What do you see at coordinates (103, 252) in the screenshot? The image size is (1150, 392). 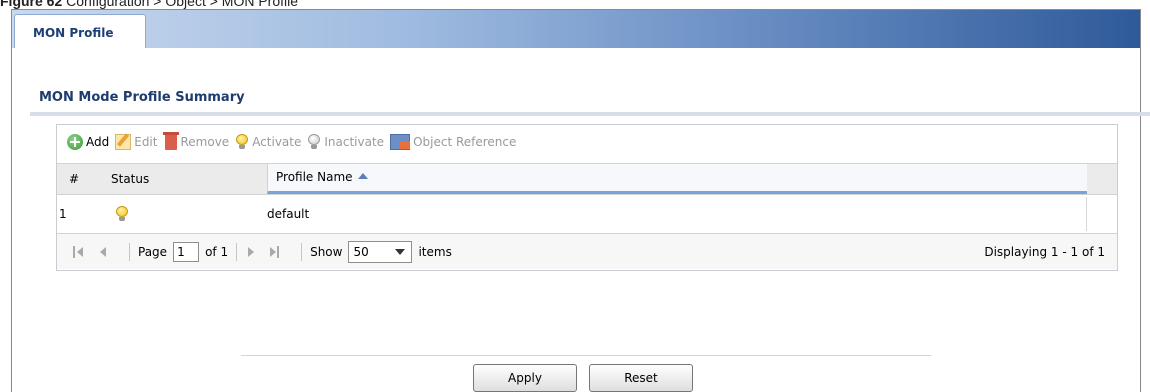 I see `prev-page-icon` at bounding box center [103, 252].